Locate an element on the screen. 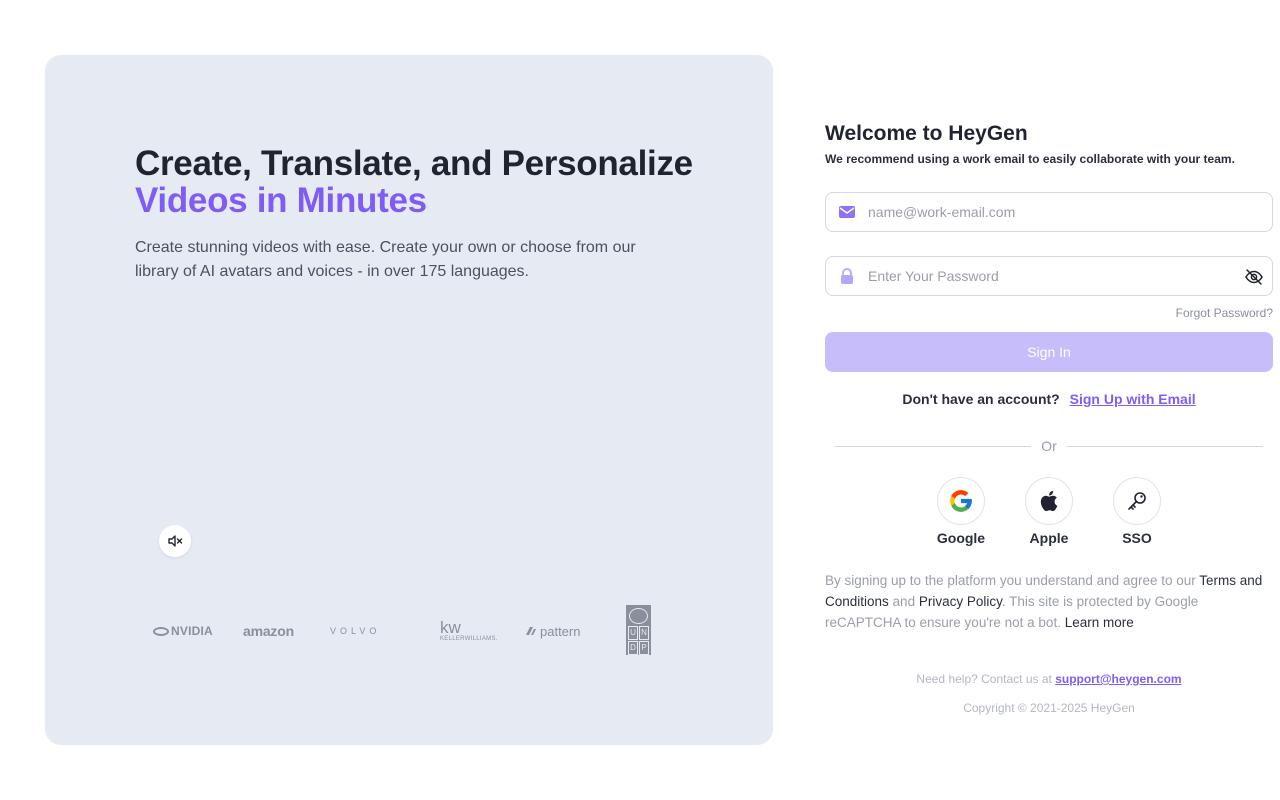 The image size is (1280, 800). social-login: Google Apple SSO is located at coordinates (1049, 513).